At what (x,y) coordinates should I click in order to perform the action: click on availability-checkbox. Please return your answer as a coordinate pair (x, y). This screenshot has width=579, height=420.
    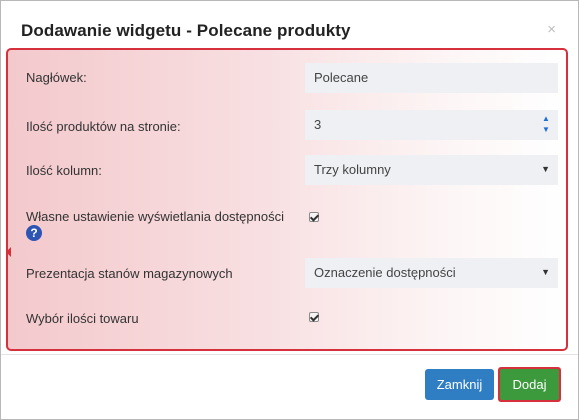
    Looking at the image, I should click on (314, 217).